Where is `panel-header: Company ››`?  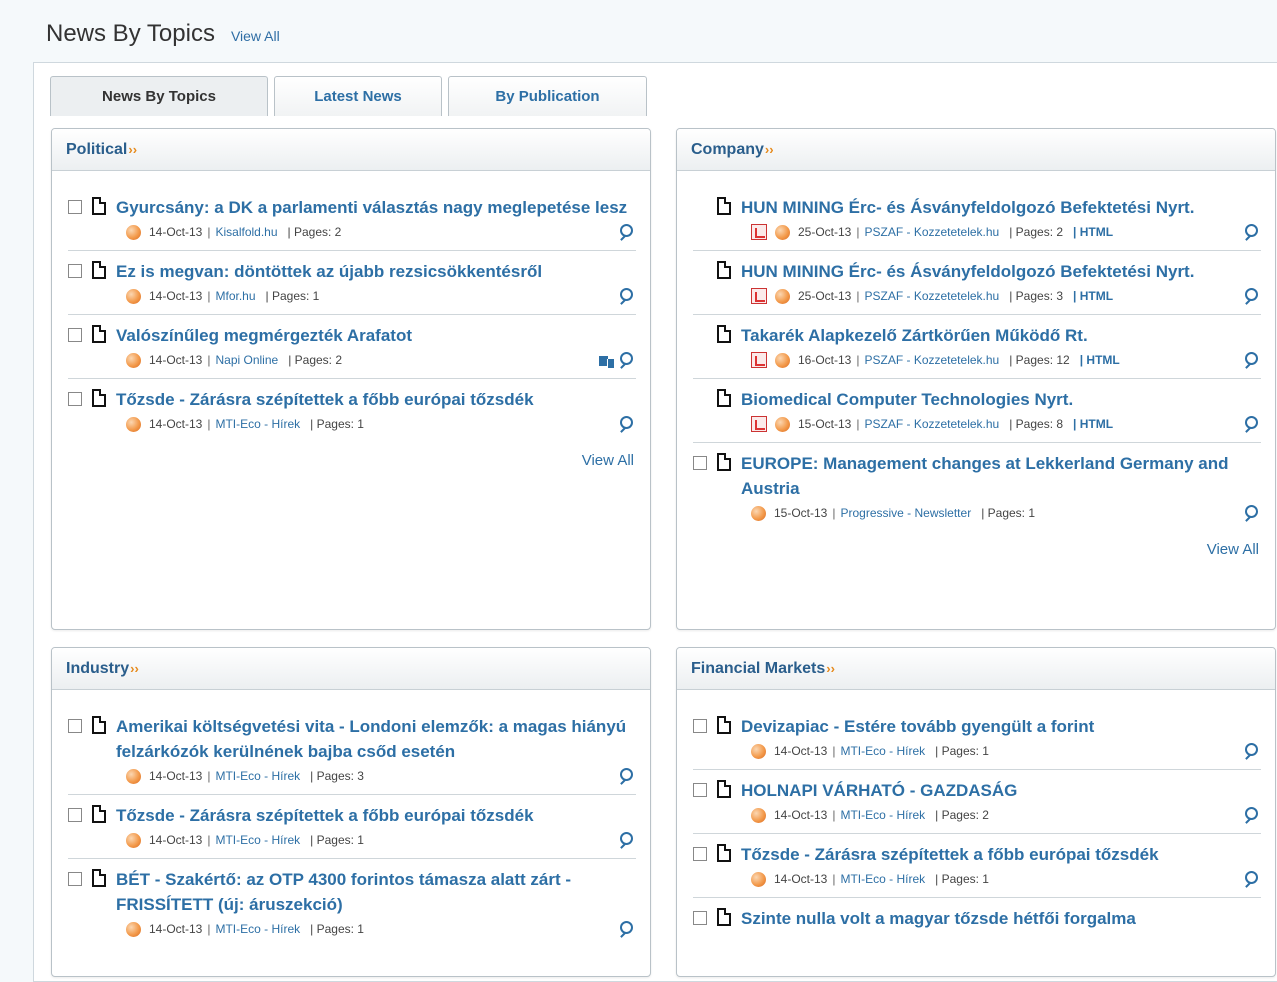
panel-header: Company ›› is located at coordinates (976, 150).